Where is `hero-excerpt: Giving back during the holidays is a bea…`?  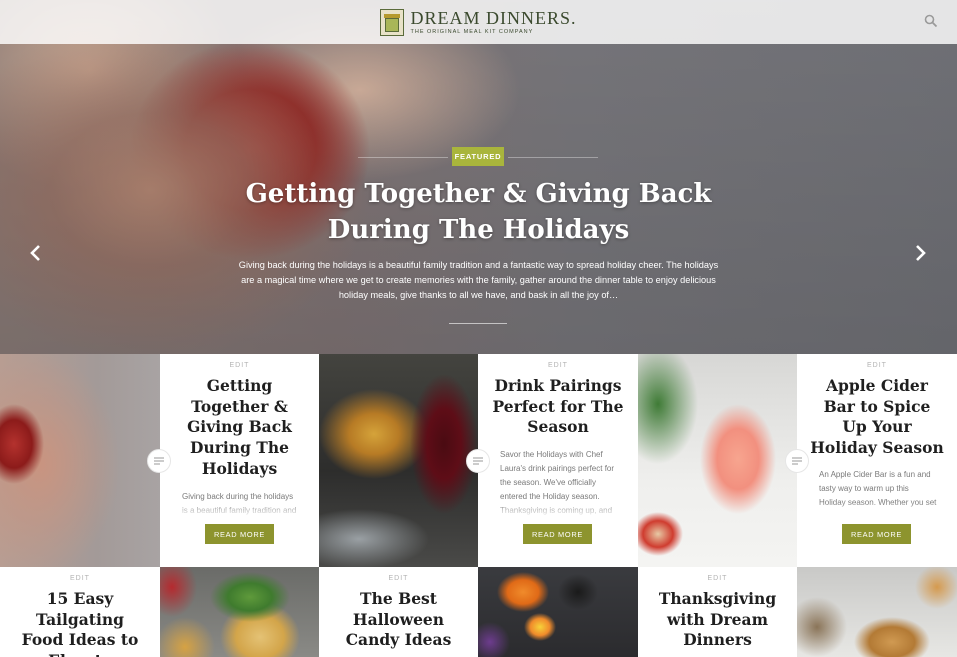
hero-excerpt: Giving back during the holidays is a bea… is located at coordinates (478, 280).